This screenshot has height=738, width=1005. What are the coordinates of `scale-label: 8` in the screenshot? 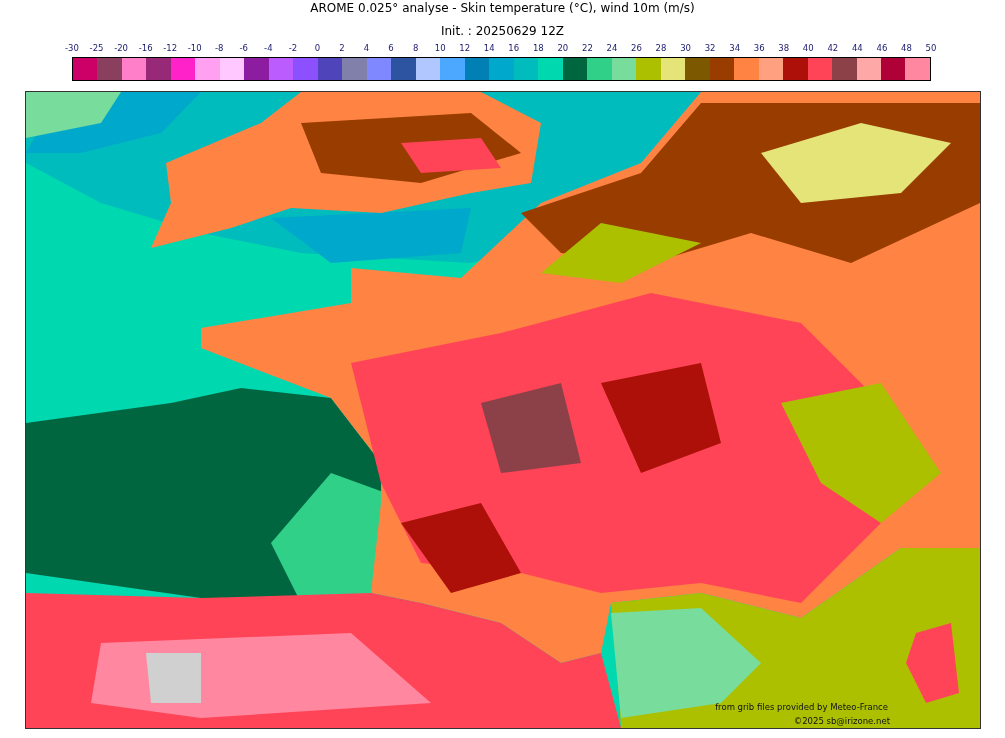 It's located at (415, 48).